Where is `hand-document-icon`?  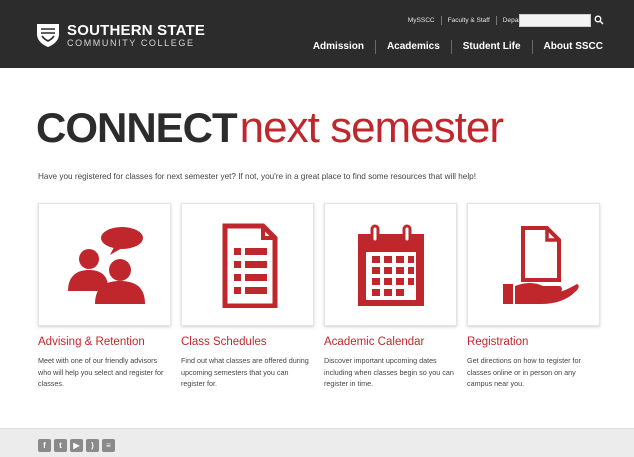 hand-document-icon is located at coordinates (540, 264).